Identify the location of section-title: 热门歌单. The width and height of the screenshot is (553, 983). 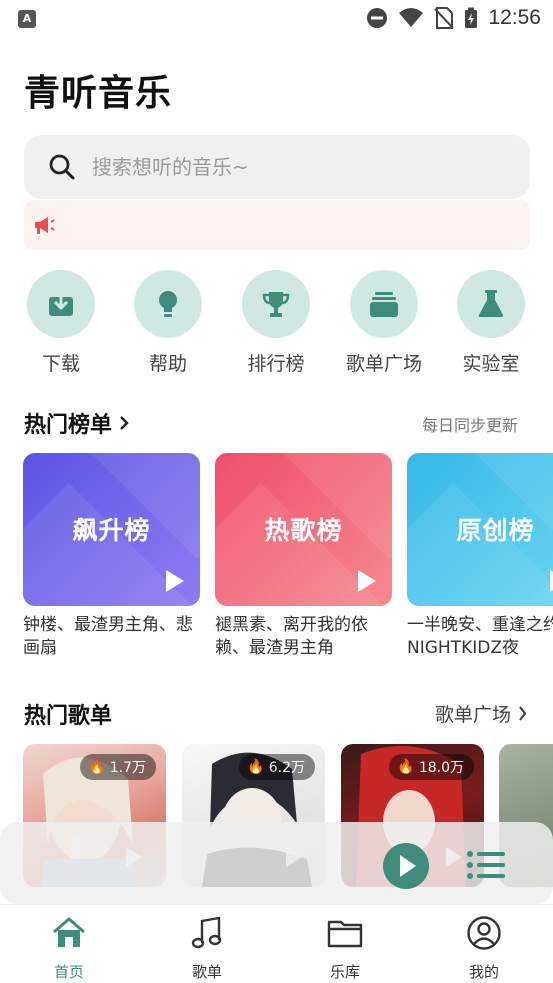
(68, 716).